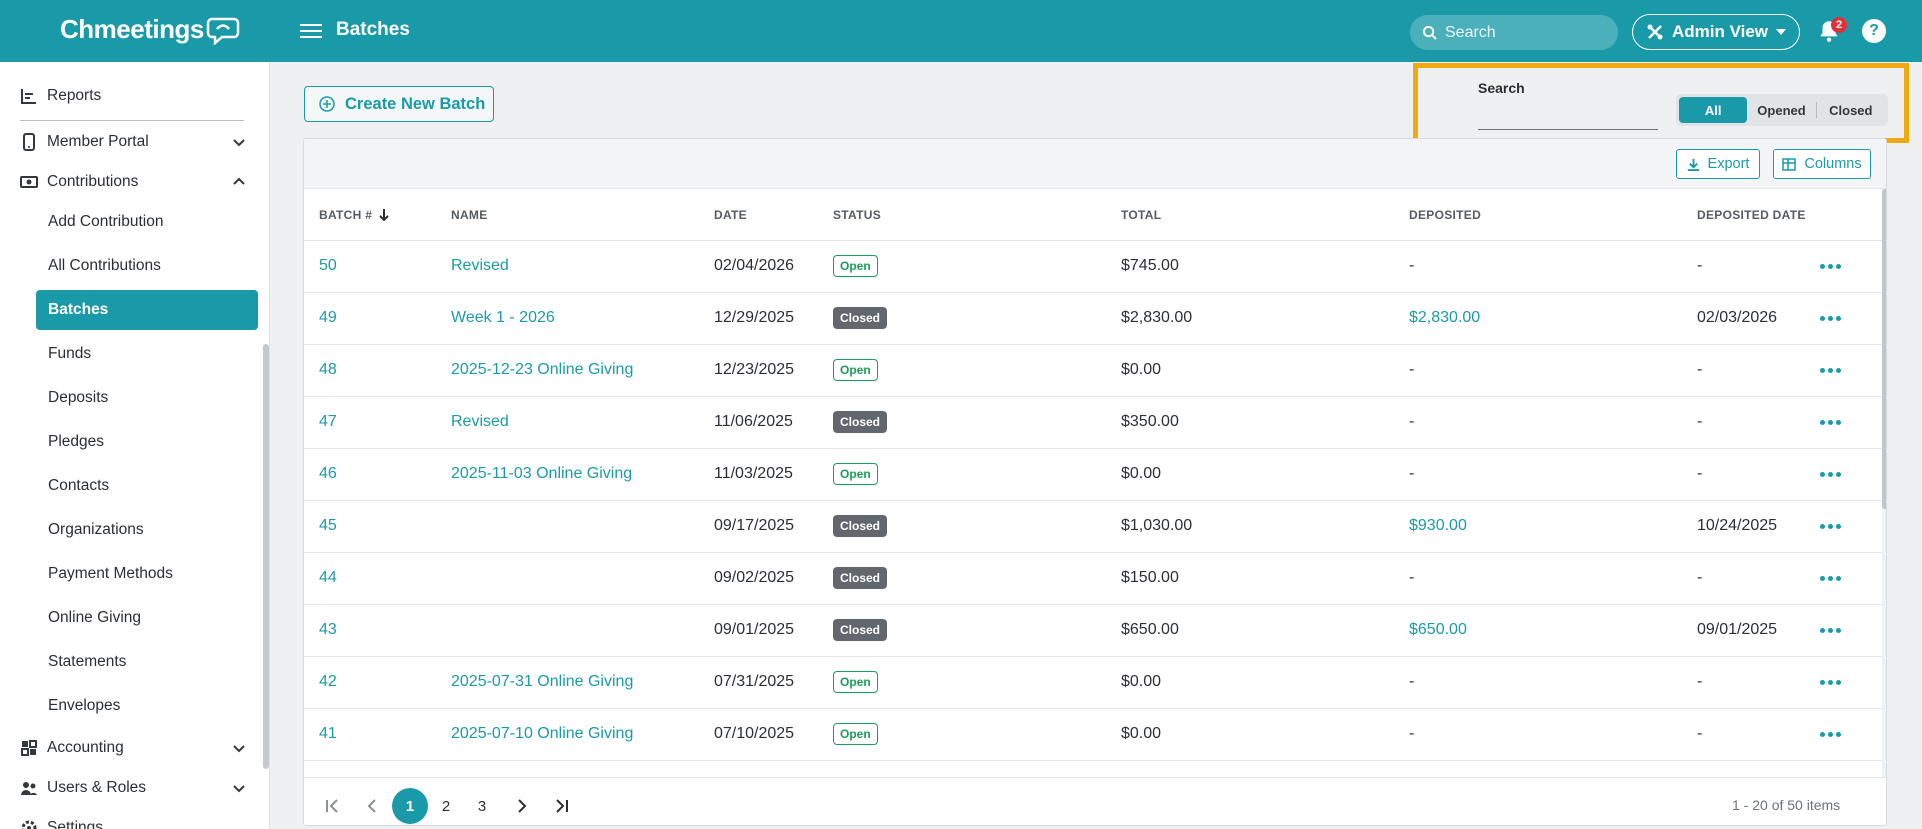 This screenshot has width=1922, height=829. I want to click on page-1-button: 1, so click(410, 806).